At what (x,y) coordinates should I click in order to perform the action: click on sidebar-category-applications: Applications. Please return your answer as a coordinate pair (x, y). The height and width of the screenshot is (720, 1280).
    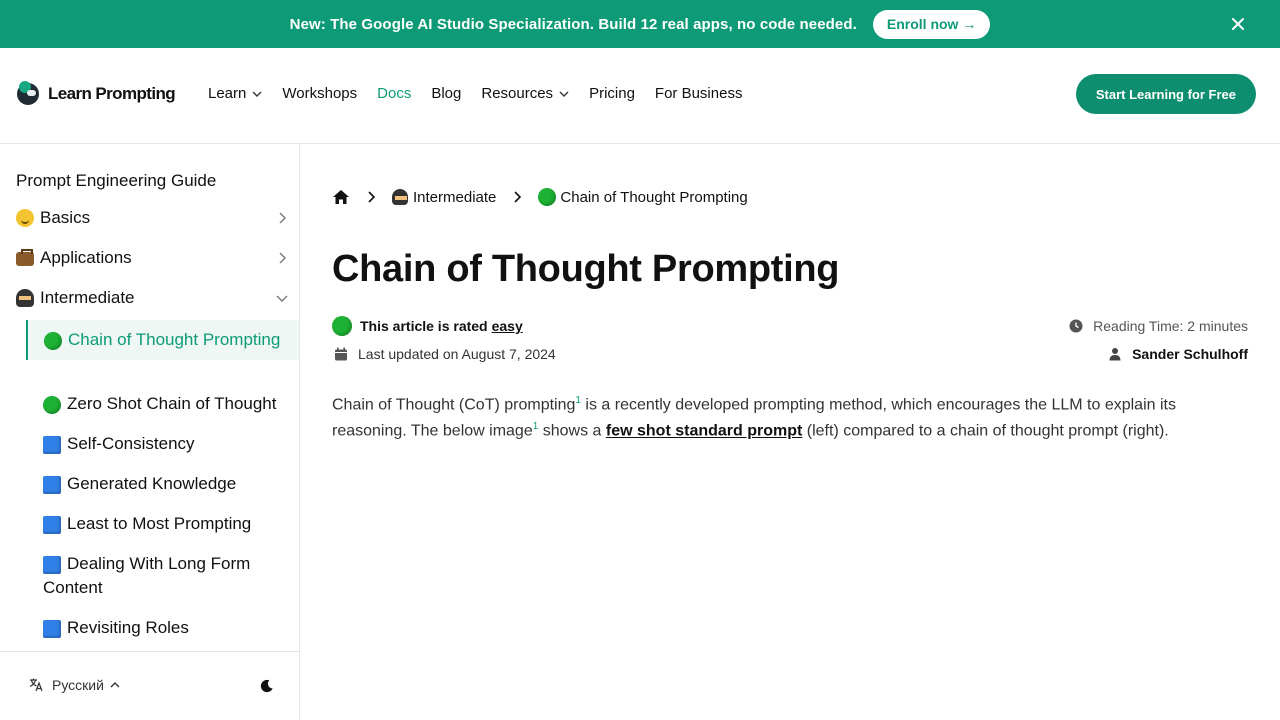
    Looking at the image, I should click on (152, 258).